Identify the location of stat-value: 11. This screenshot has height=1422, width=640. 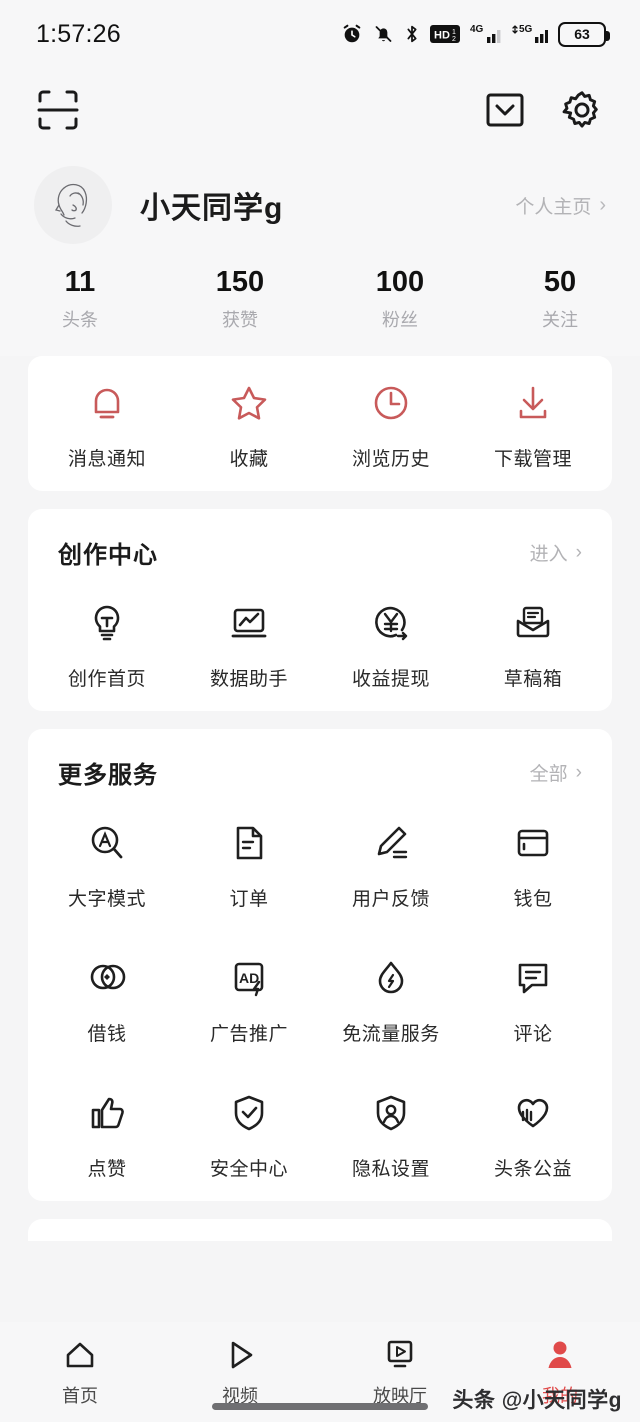
(80, 282).